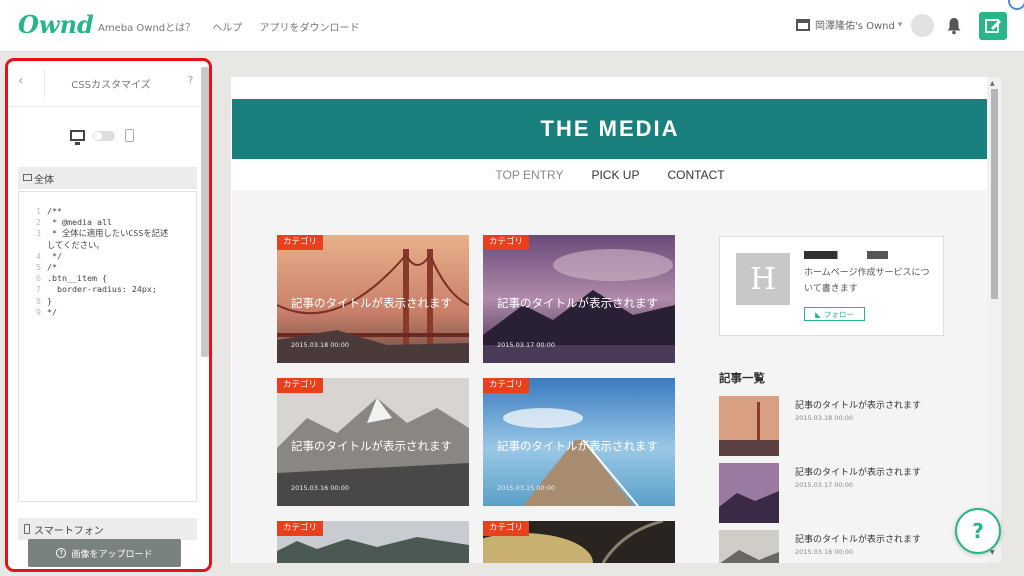 The image size is (1024, 576). Describe the element at coordinates (107, 312) in the screenshot. I see `code-line: 9 */` at that location.